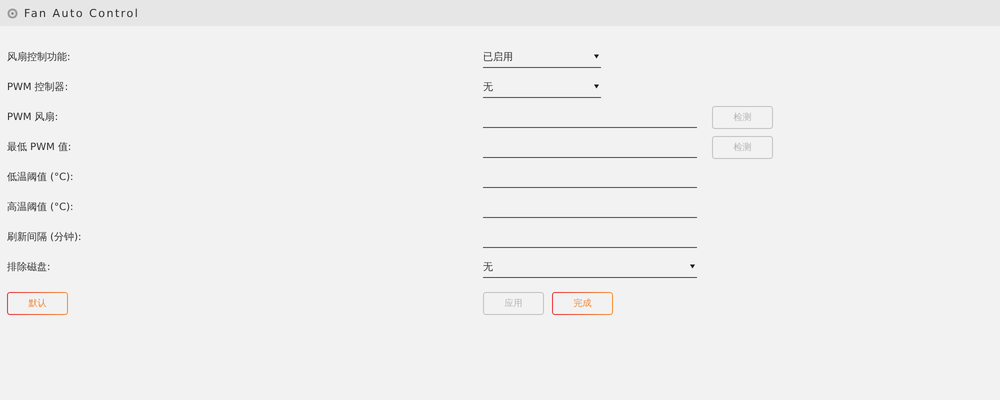  Describe the element at coordinates (28, 267) in the screenshot. I see `field-label: 排除磁盘:` at that location.